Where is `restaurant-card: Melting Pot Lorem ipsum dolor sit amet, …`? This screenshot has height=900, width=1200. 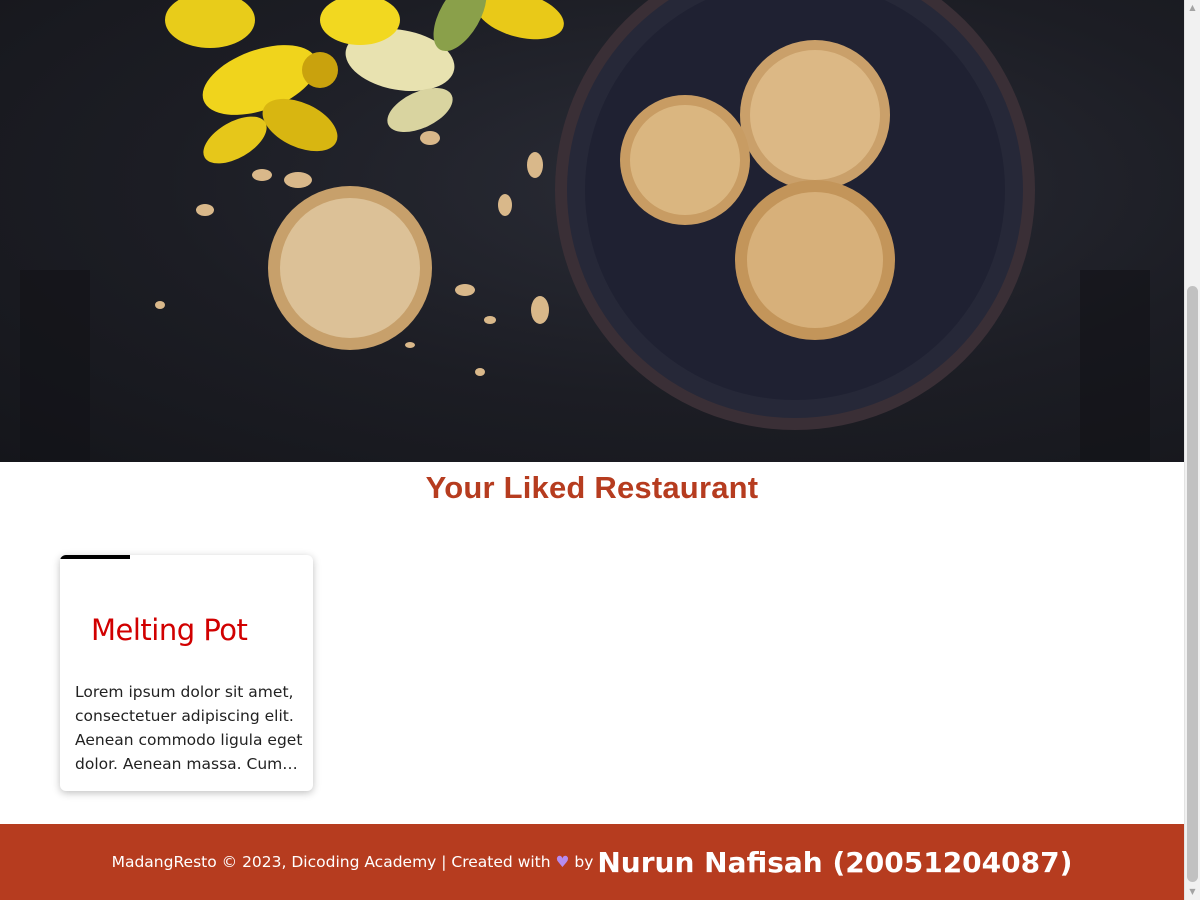 restaurant-card: Melting Pot Lorem ipsum dolor sit amet, … is located at coordinates (186, 673).